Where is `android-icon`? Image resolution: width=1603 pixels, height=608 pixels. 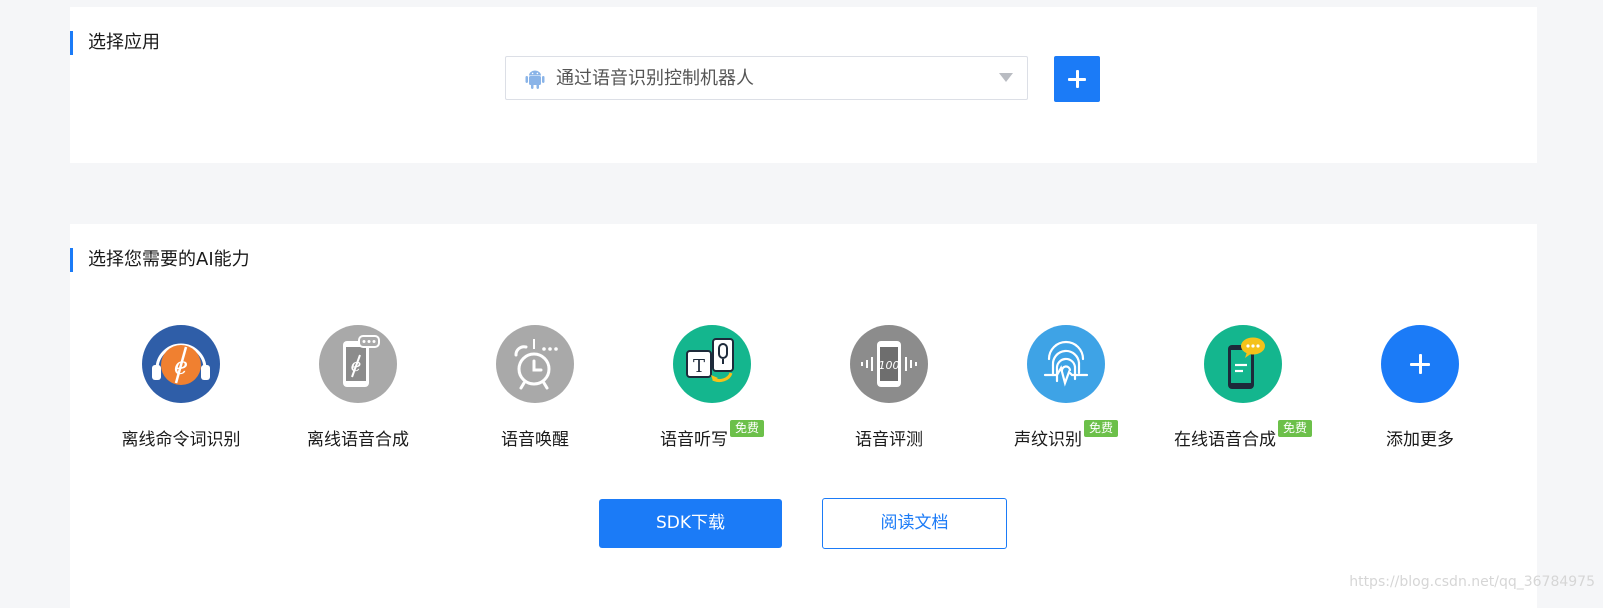
android-icon is located at coordinates (535, 79).